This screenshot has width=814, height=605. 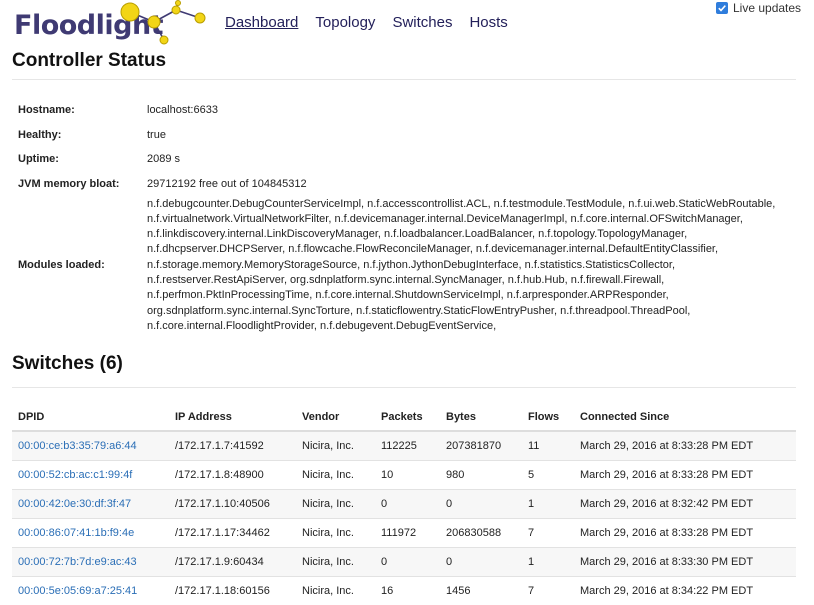 I want to click on connected-since-cell: March 29, 2016 at 8:32:42 PM EDT, so click(x=685, y=504).